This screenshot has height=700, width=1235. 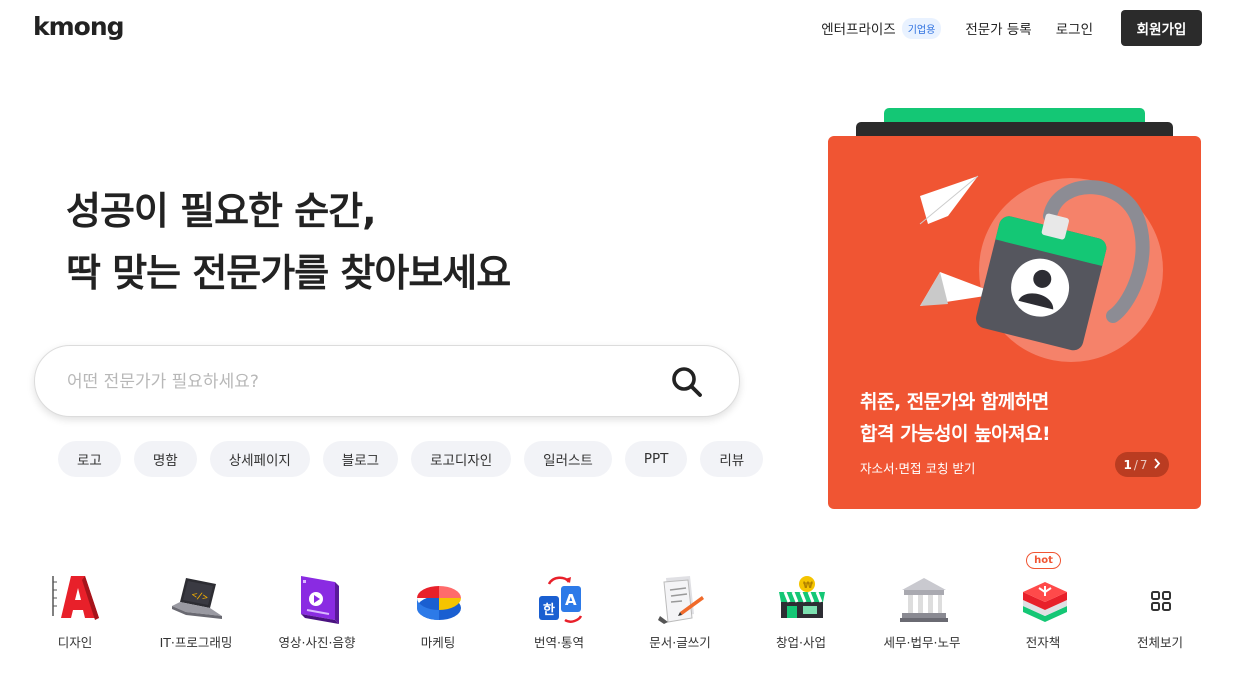 I want to click on category-label: 세무·법무·노무, so click(x=922, y=642).